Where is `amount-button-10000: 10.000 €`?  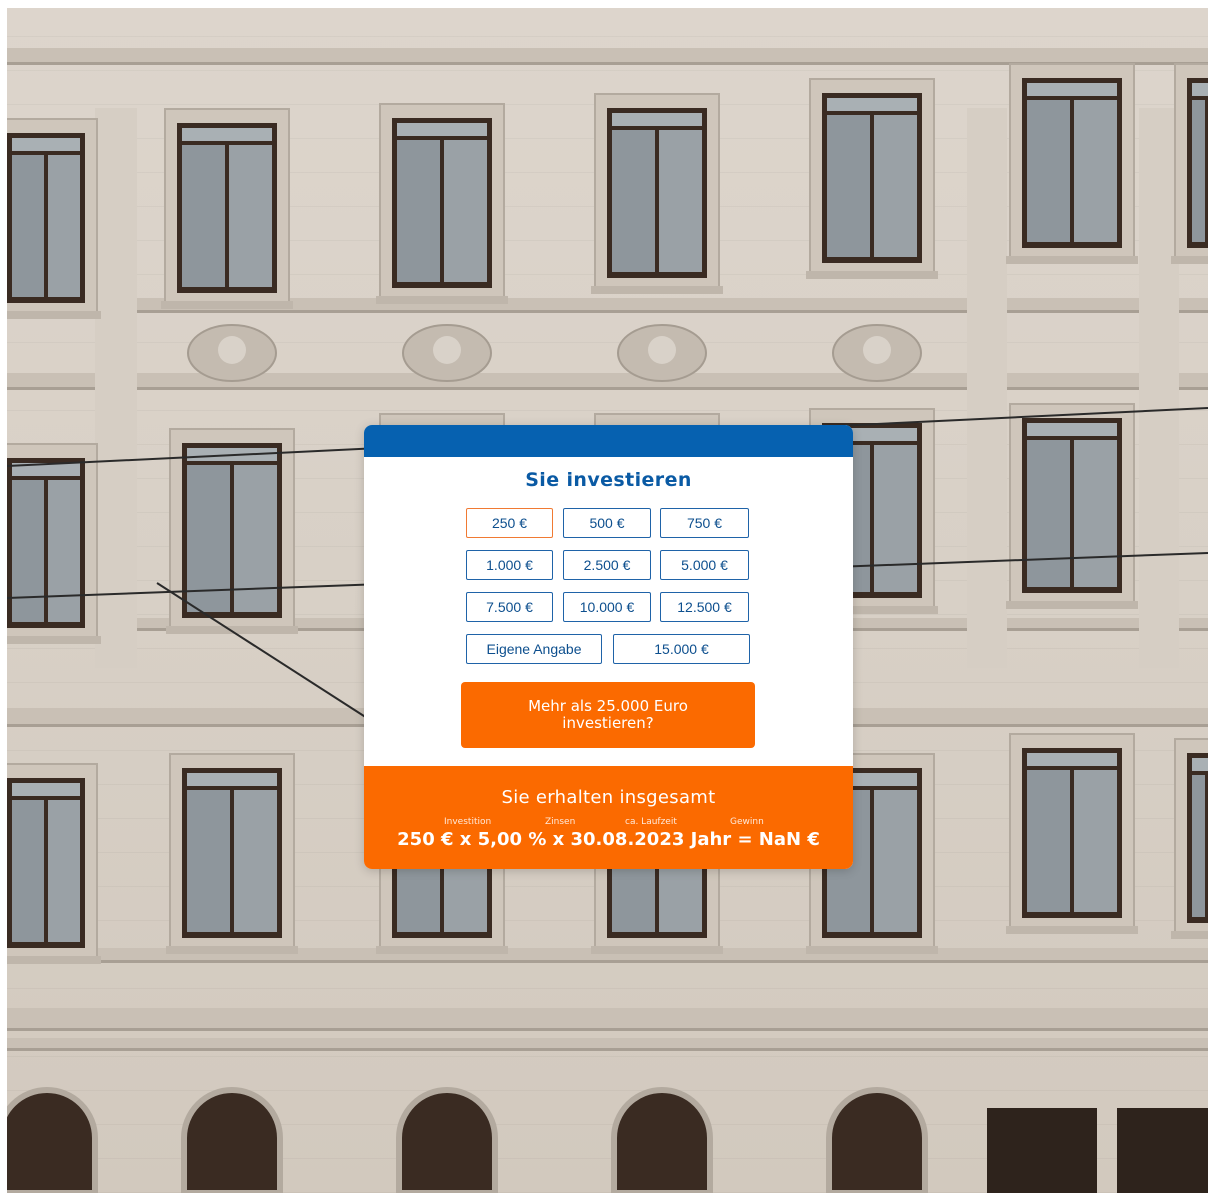 amount-button-10000: 10.000 € is located at coordinates (607, 607).